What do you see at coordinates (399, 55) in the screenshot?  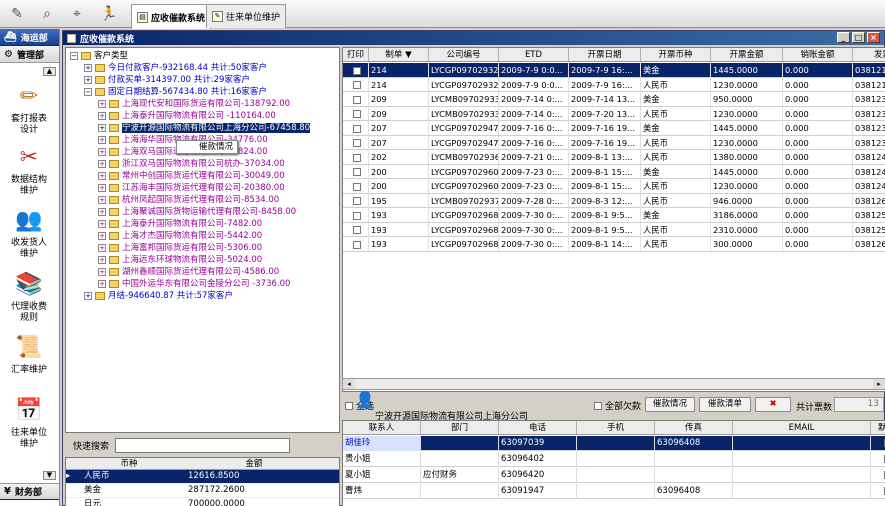 I see `col-maker: 制单 ▼` at bounding box center [399, 55].